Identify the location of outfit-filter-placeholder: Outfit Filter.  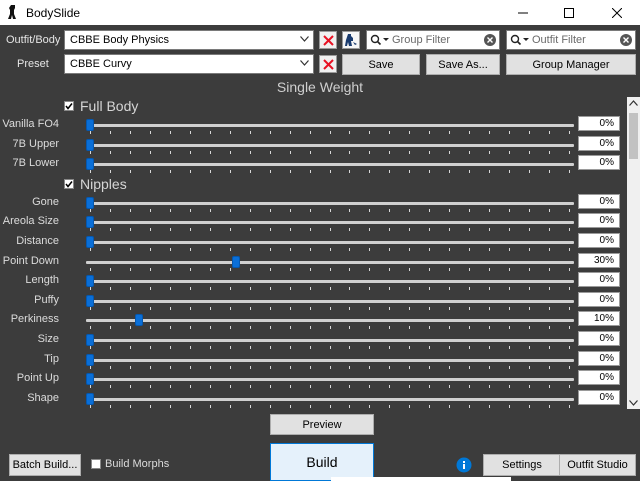
(559, 40).